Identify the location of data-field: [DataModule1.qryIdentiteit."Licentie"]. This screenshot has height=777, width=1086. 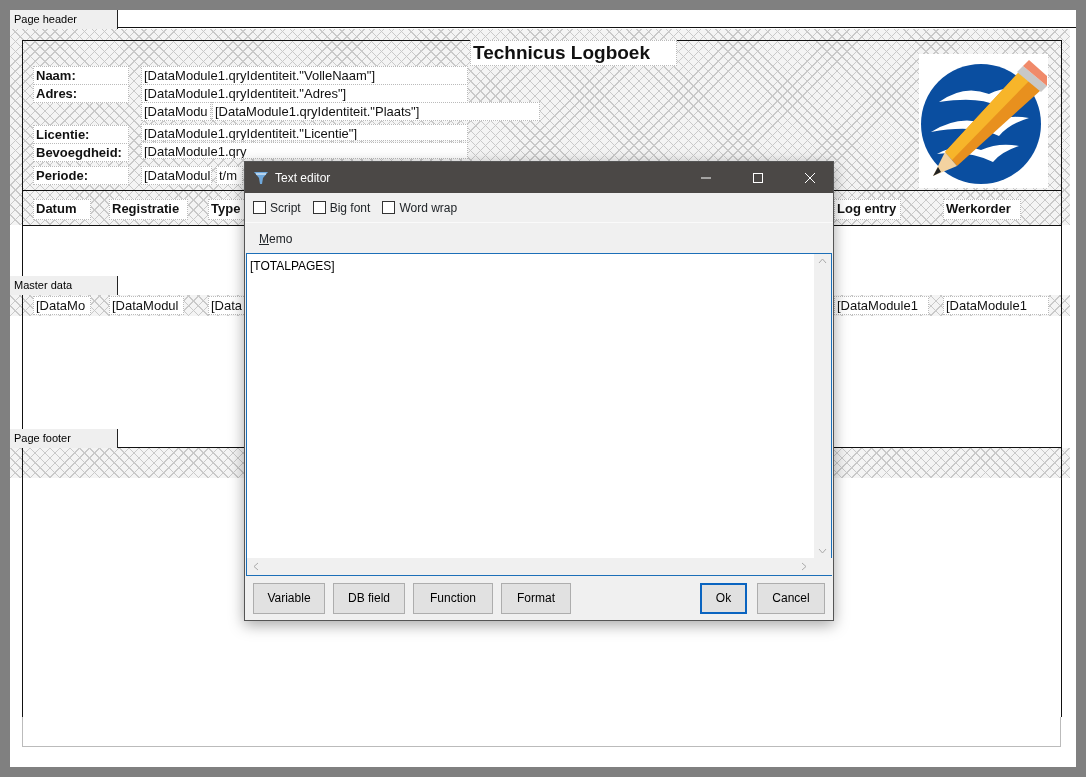
(304, 132).